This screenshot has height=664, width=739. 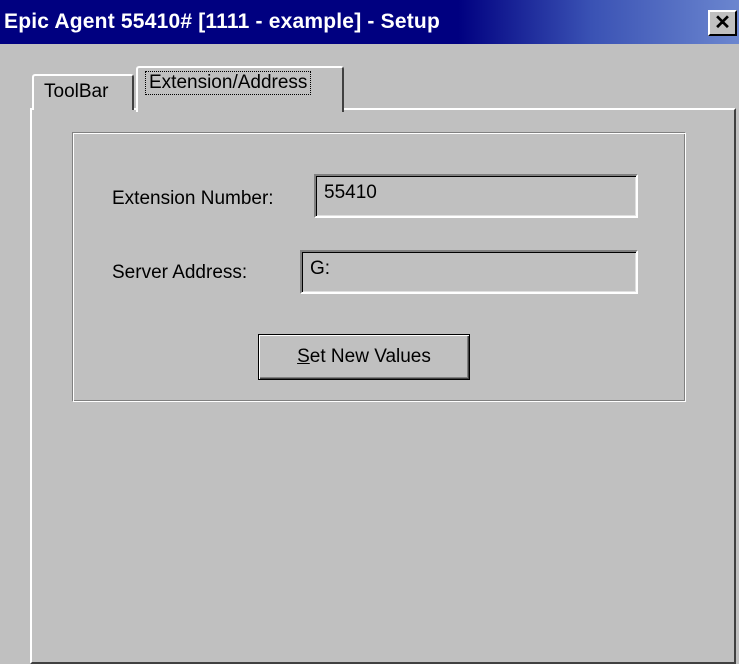 I want to click on extension-number-label: Extension Number:, so click(x=193, y=198).